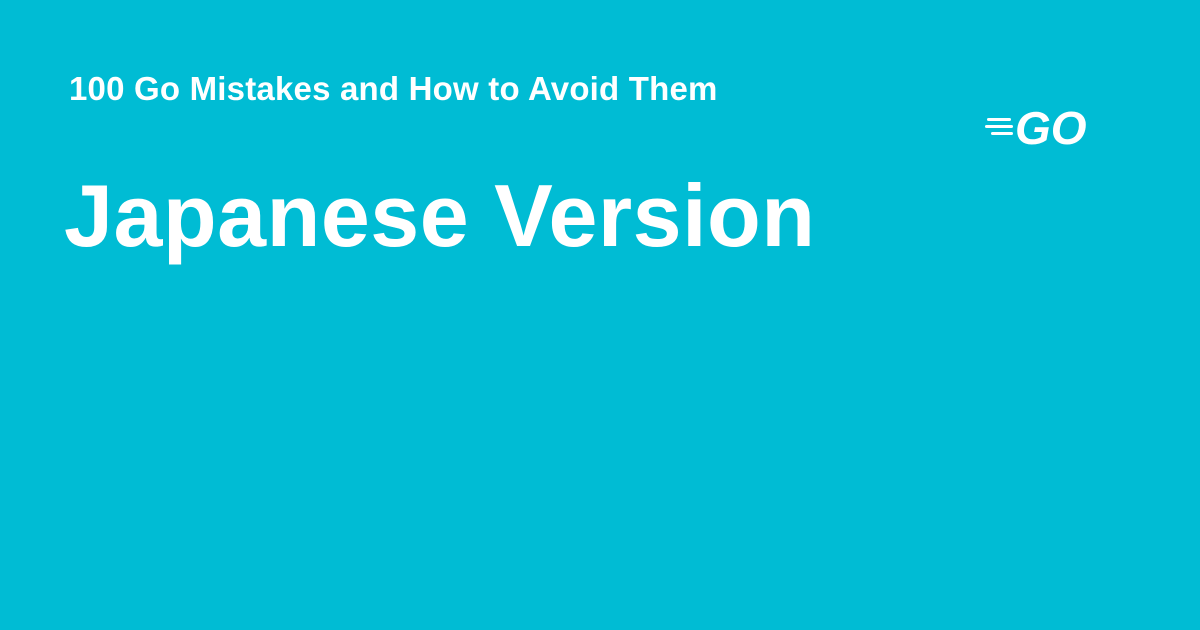 This screenshot has height=630, width=1200. Describe the element at coordinates (440, 215) in the screenshot. I see `page-title: Japanese Version` at that location.